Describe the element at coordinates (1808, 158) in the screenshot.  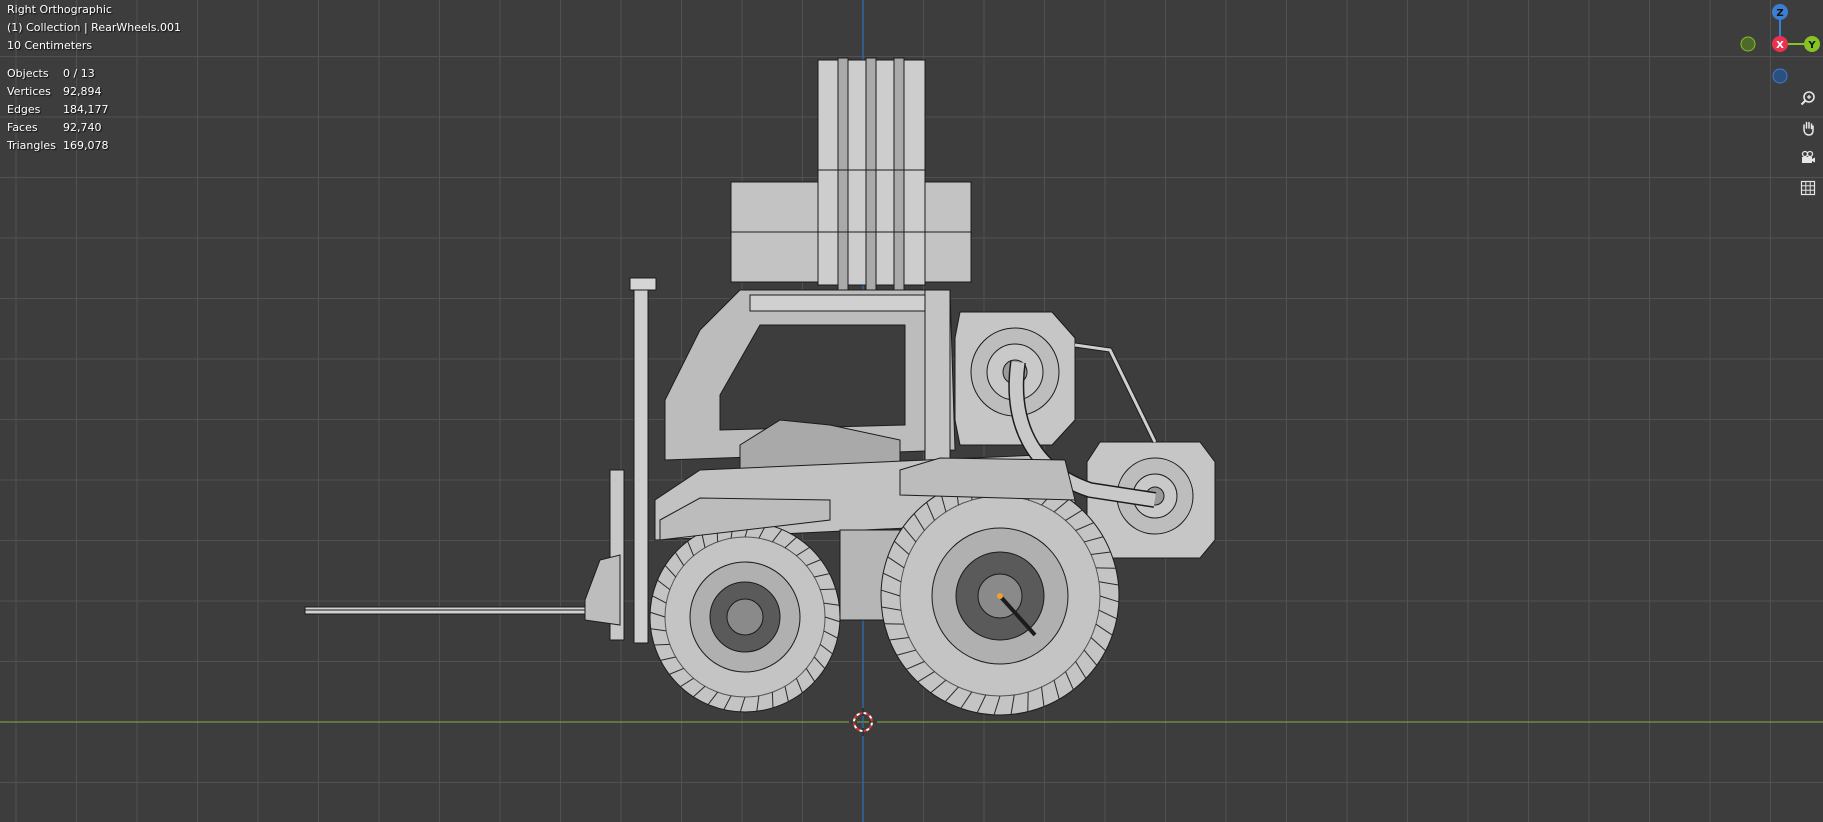
I see `camera-icon` at that location.